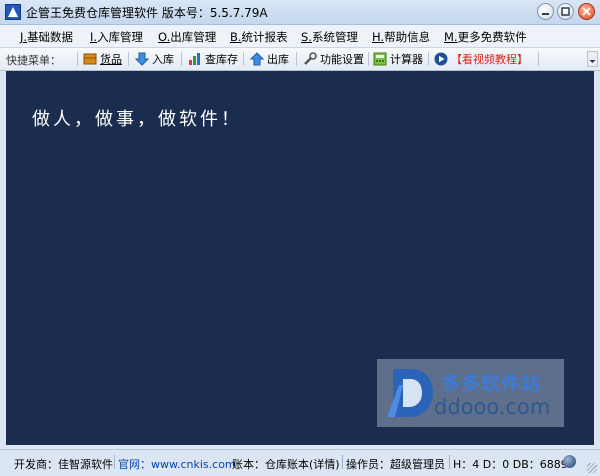 The image size is (600, 476). What do you see at coordinates (46, 37) in the screenshot?
I see `menu-basic-data: J.基础数据` at bounding box center [46, 37].